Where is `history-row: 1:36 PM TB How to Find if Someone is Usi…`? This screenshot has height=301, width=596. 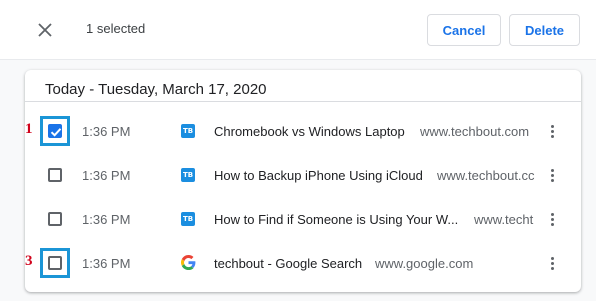 history-row: 1:36 PM TB How to Find if Someone is Usi… is located at coordinates (303, 219).